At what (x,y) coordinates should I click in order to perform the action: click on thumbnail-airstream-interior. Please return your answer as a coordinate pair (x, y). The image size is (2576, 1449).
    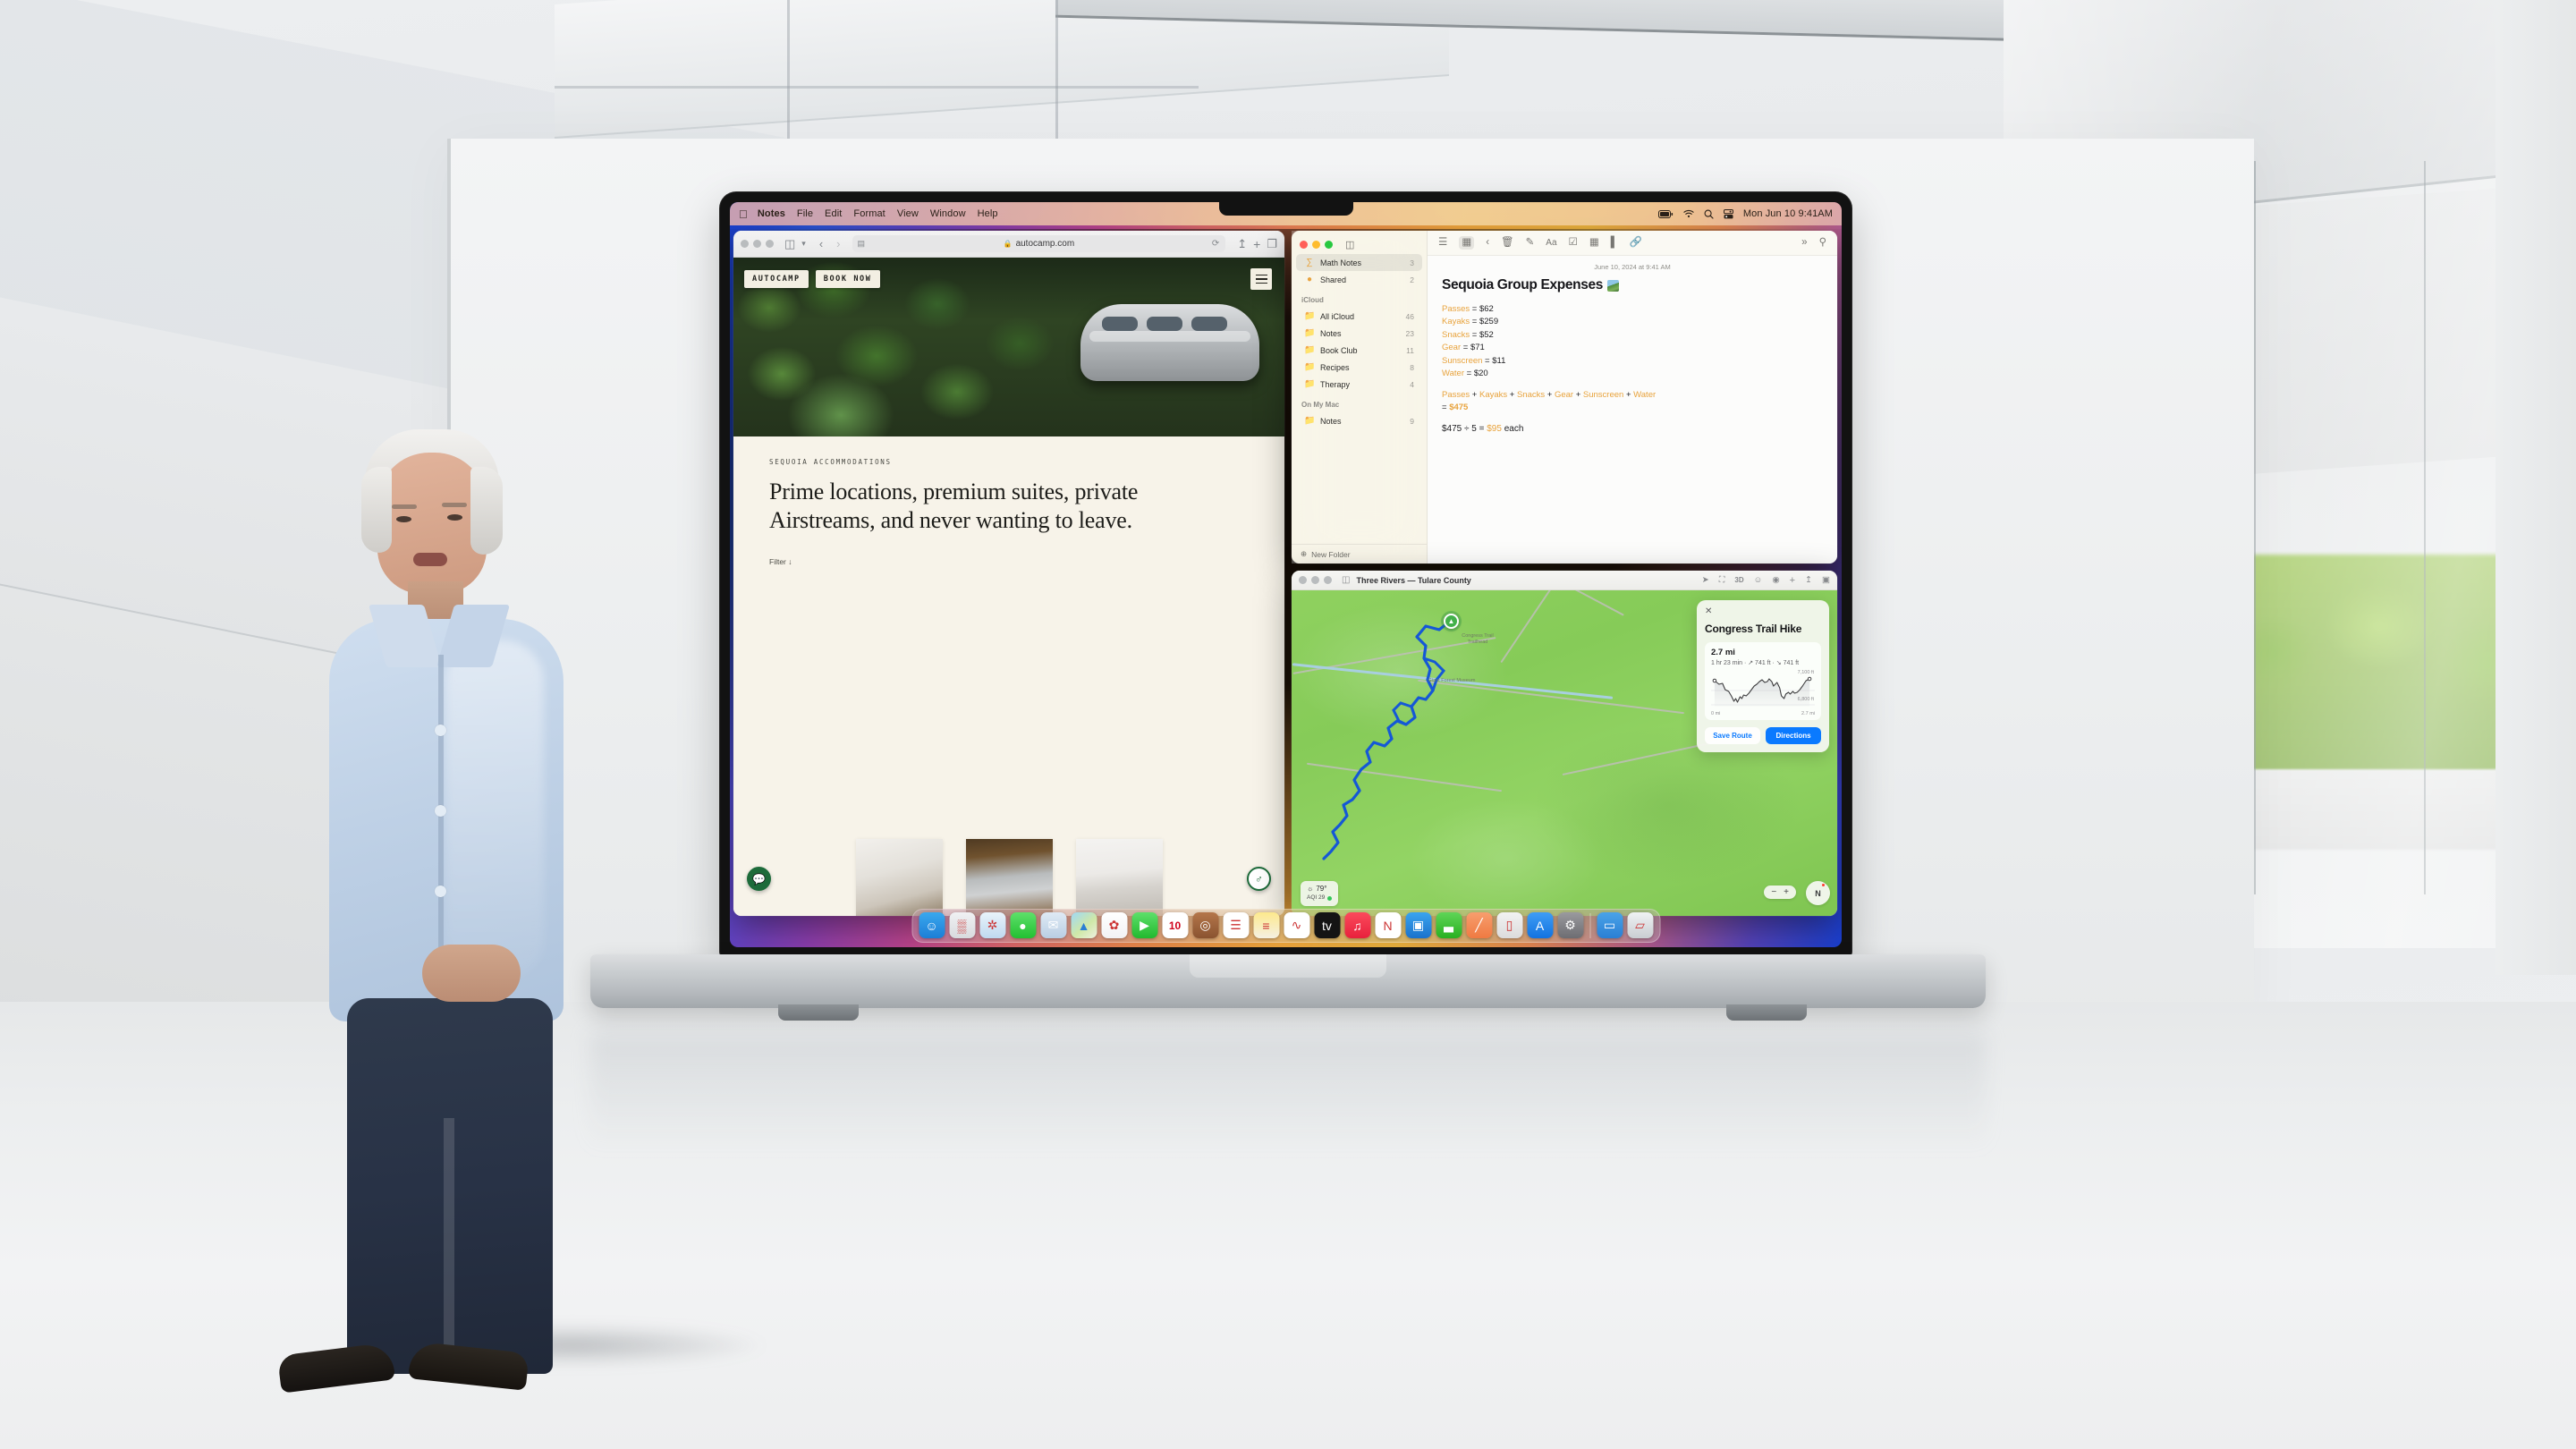
    Looking at the image, I should click on (899, 877).